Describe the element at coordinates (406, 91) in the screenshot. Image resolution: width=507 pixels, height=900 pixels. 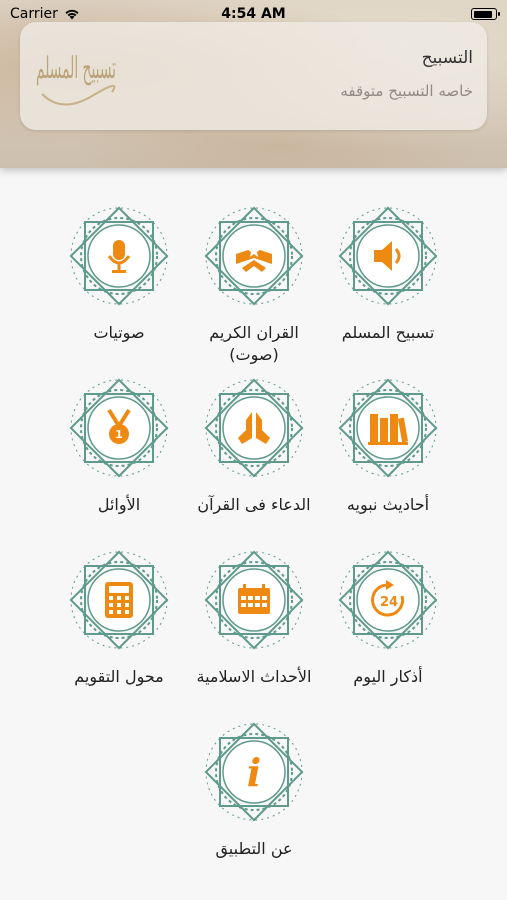
I see `notification-subtitle: خاصه التسبيح متوقفه` at that location.